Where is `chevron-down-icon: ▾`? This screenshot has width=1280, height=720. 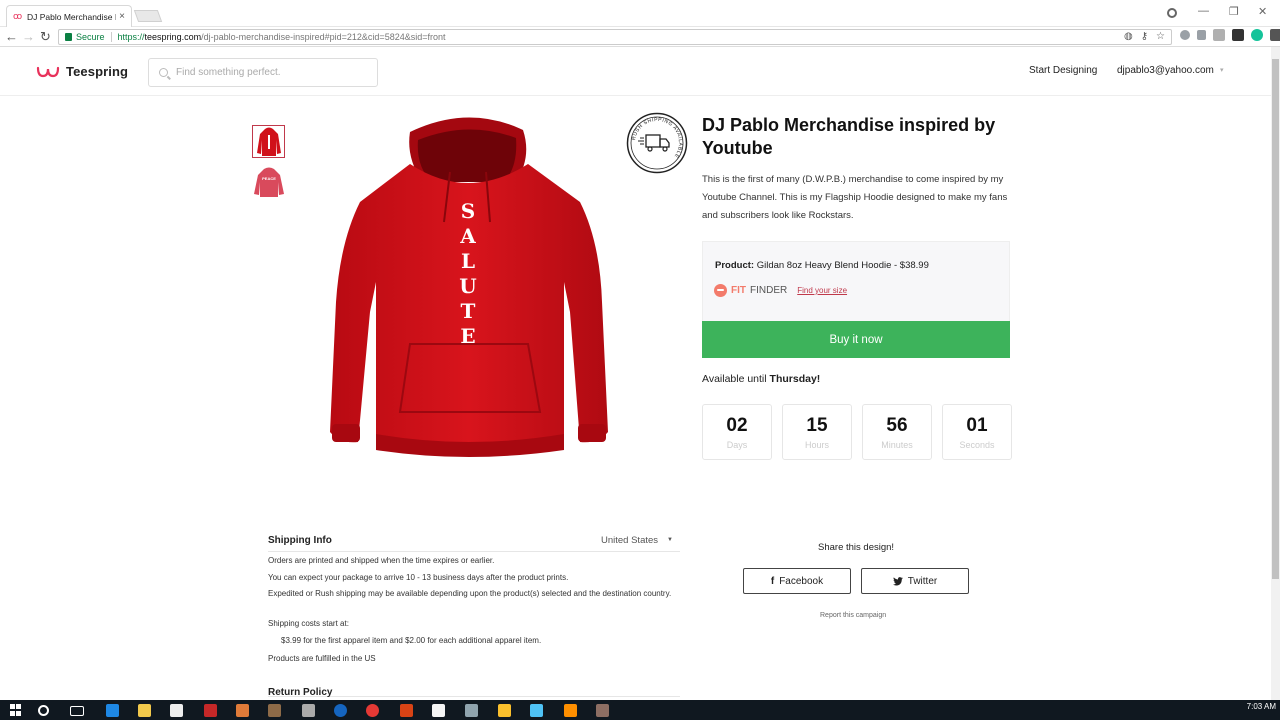 chevron-down-icon: ▾ is located at coordinates (1222, 70).